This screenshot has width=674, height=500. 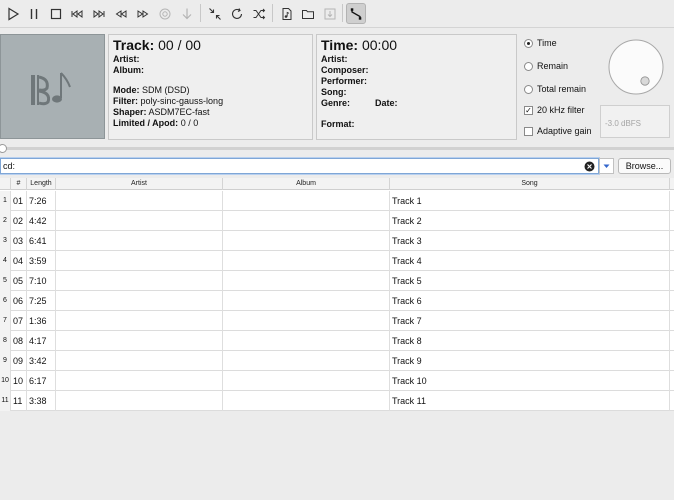 I want to click on song-cell: Track 8, so click(x=530, y=341).